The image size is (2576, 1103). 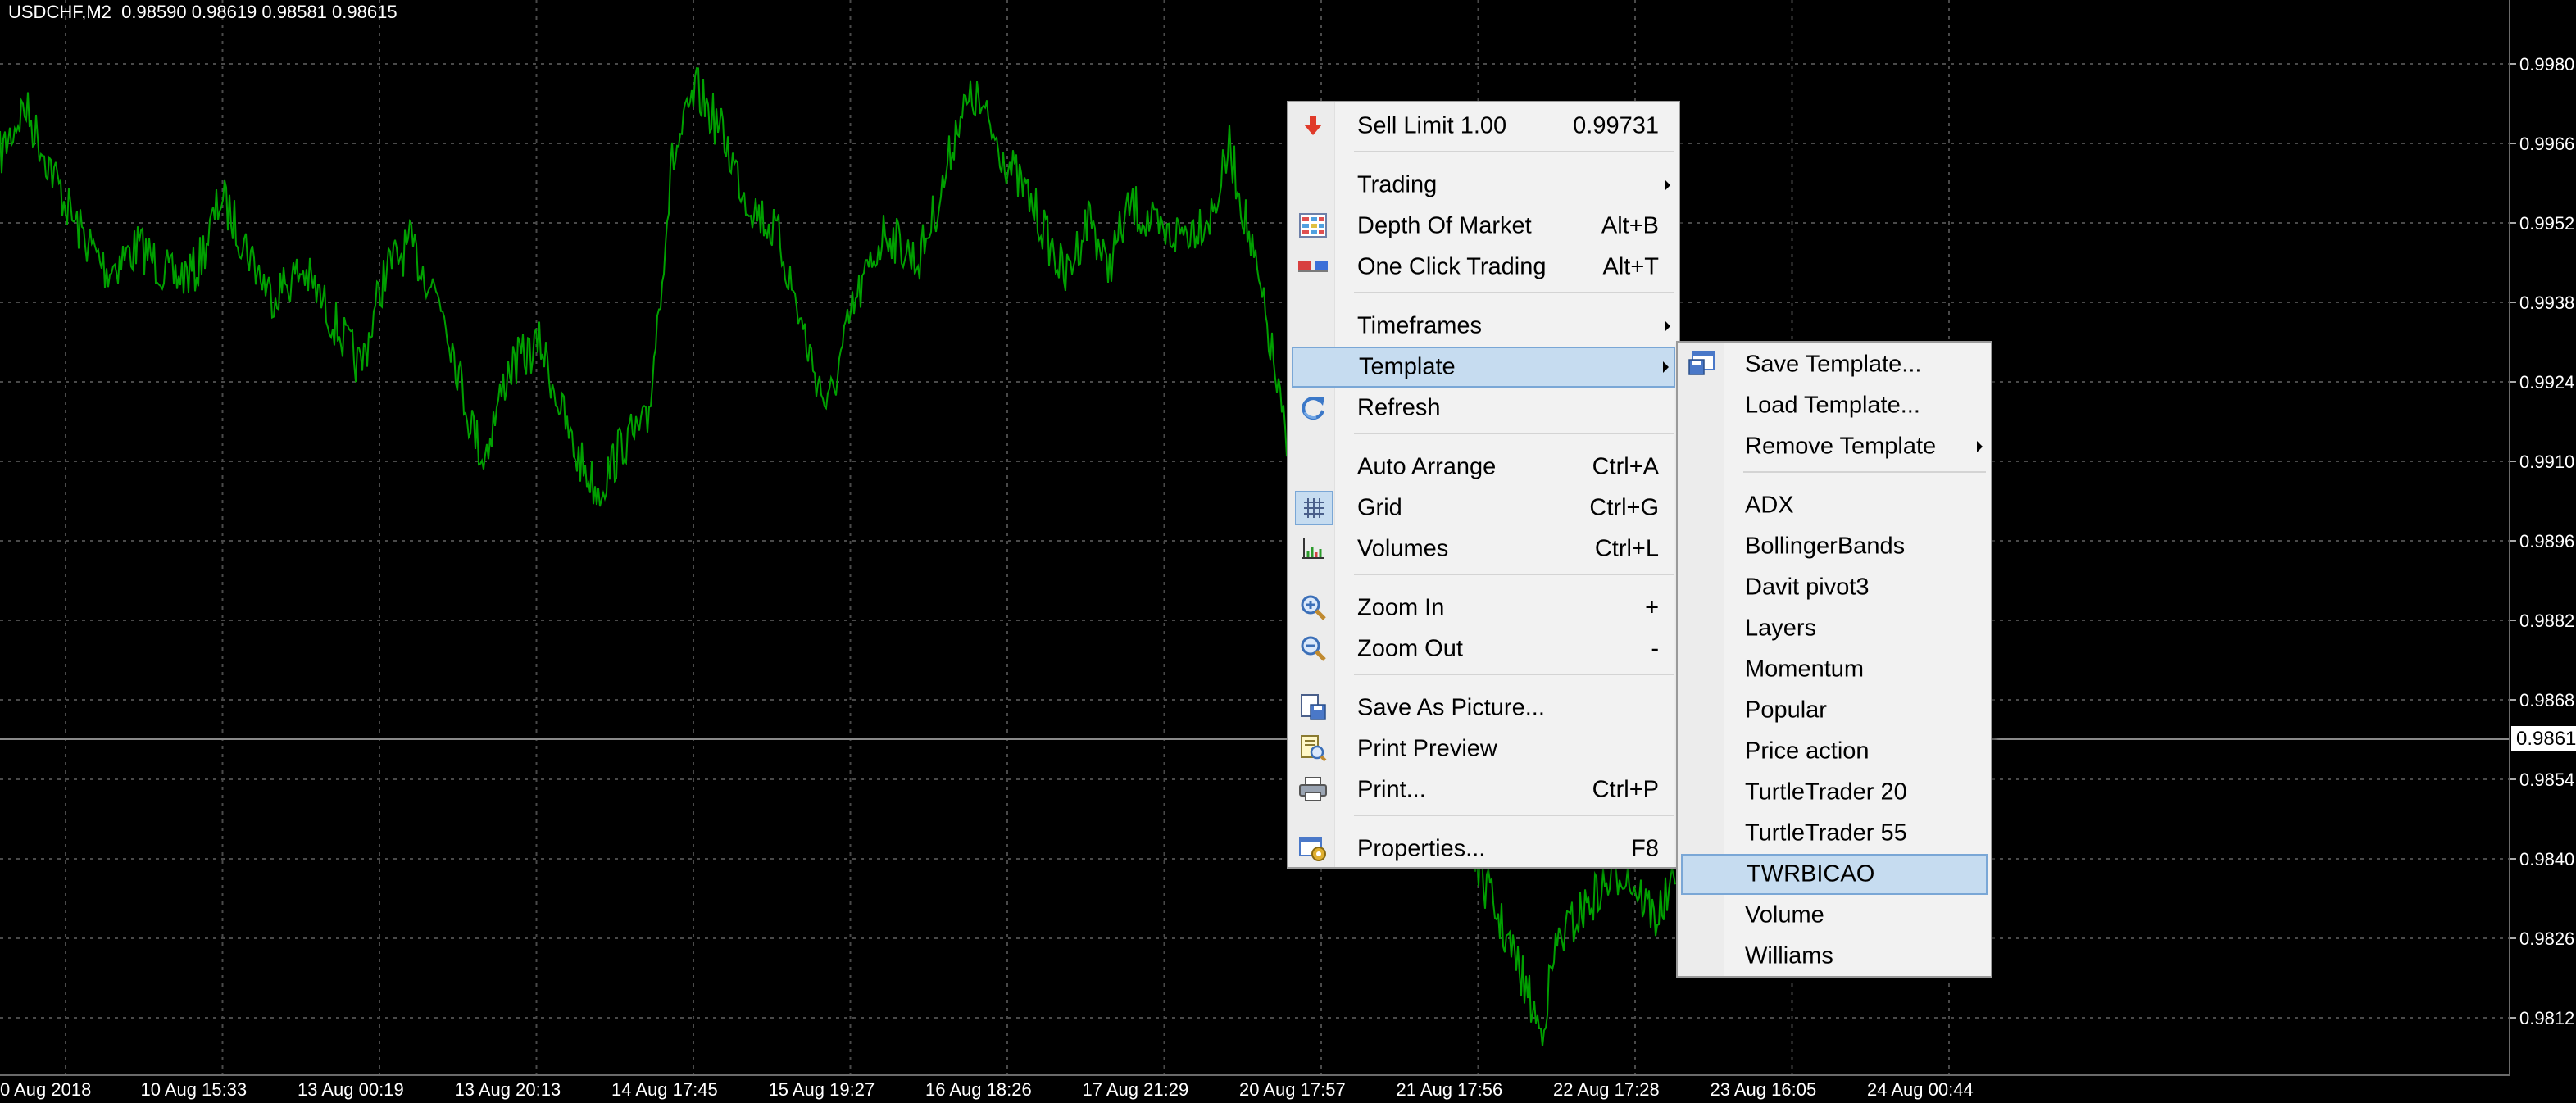 I want to click on menu-item-volumes: Volumes Ctrl+L, so click(x=1483, y=549).